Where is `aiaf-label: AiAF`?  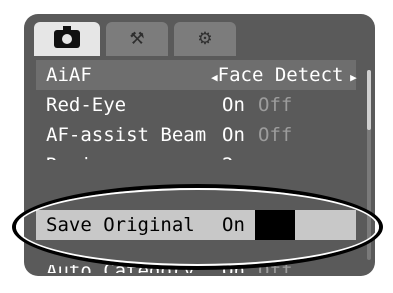
aiaf-label: AiAF is located at coordinates (69, 75).